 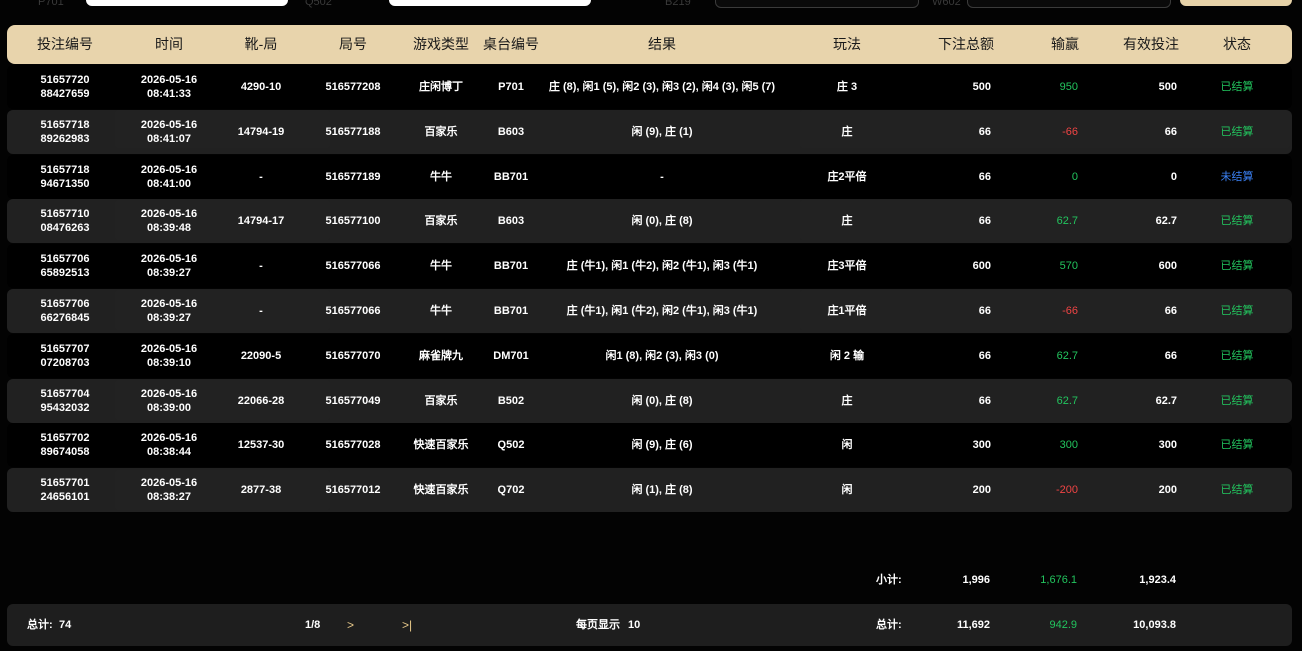 What do you see at coordinates (1157, 580) in the screenshot?
I see `subtotal-valid-bet: 1,923.4` at bounding box center [1157, 580].